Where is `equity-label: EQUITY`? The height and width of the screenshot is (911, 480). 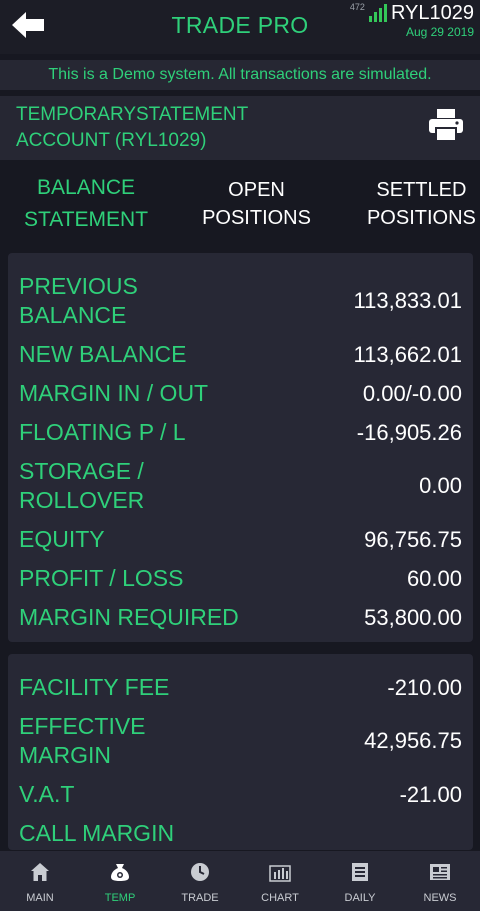
equity-label: EQUITY is located at coordinates (62, 539).